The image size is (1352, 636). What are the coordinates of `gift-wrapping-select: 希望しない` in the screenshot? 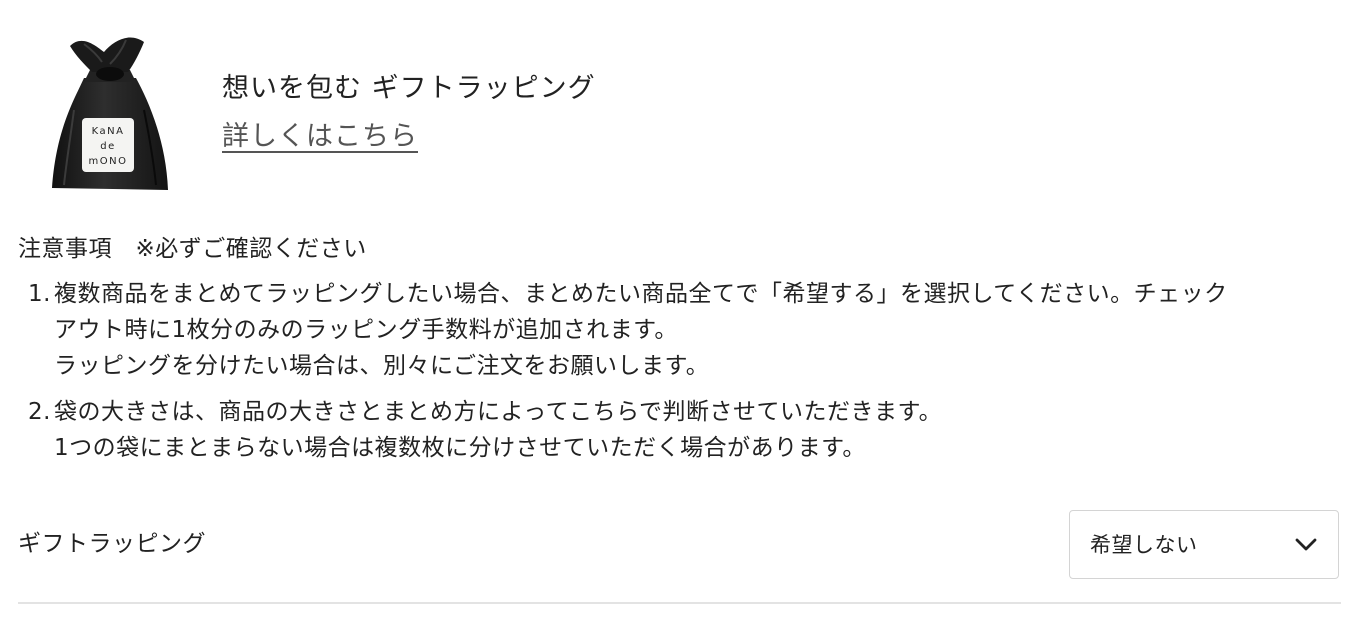 It's located at (1204, 544).